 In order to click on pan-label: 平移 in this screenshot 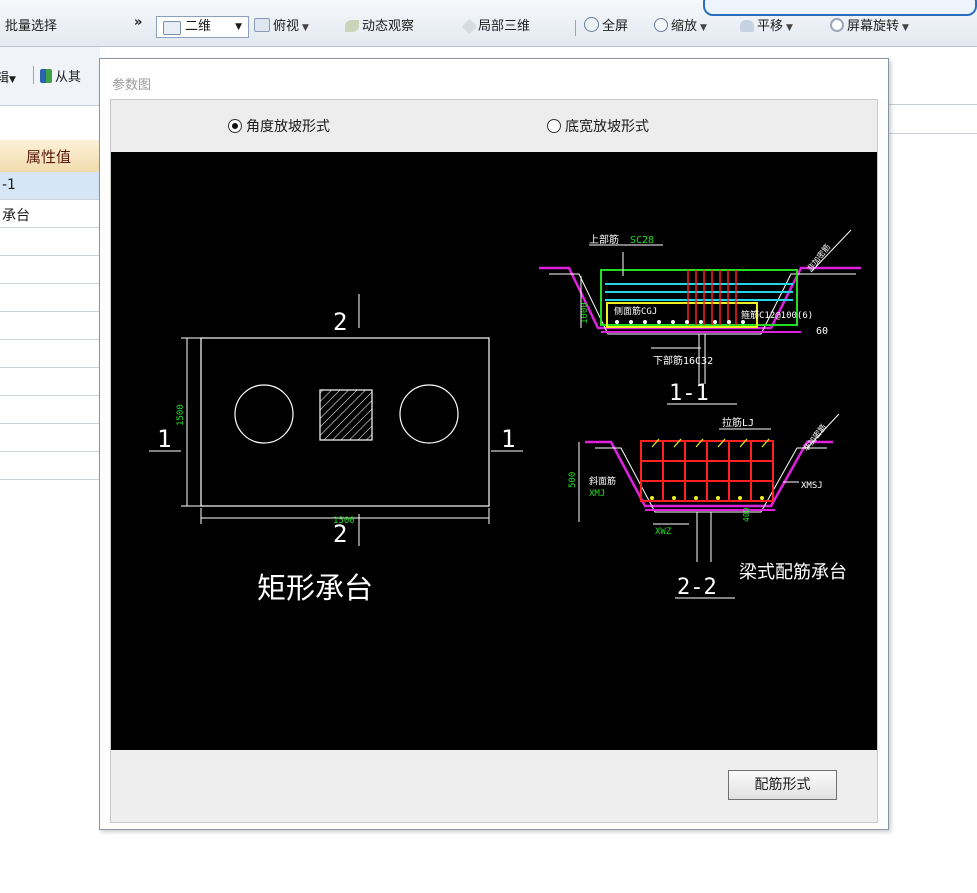, I will do `click(770, 26)`.